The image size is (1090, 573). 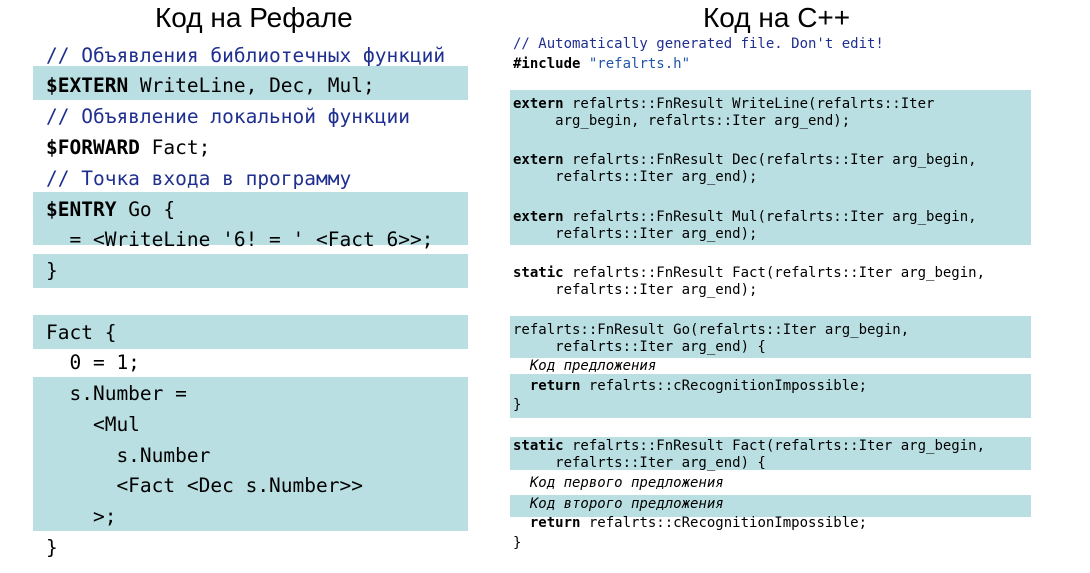 What do you see at coordinates (547, 64) in the screenshot?
I see `keyword: #include` at bounding box center [547, 64].